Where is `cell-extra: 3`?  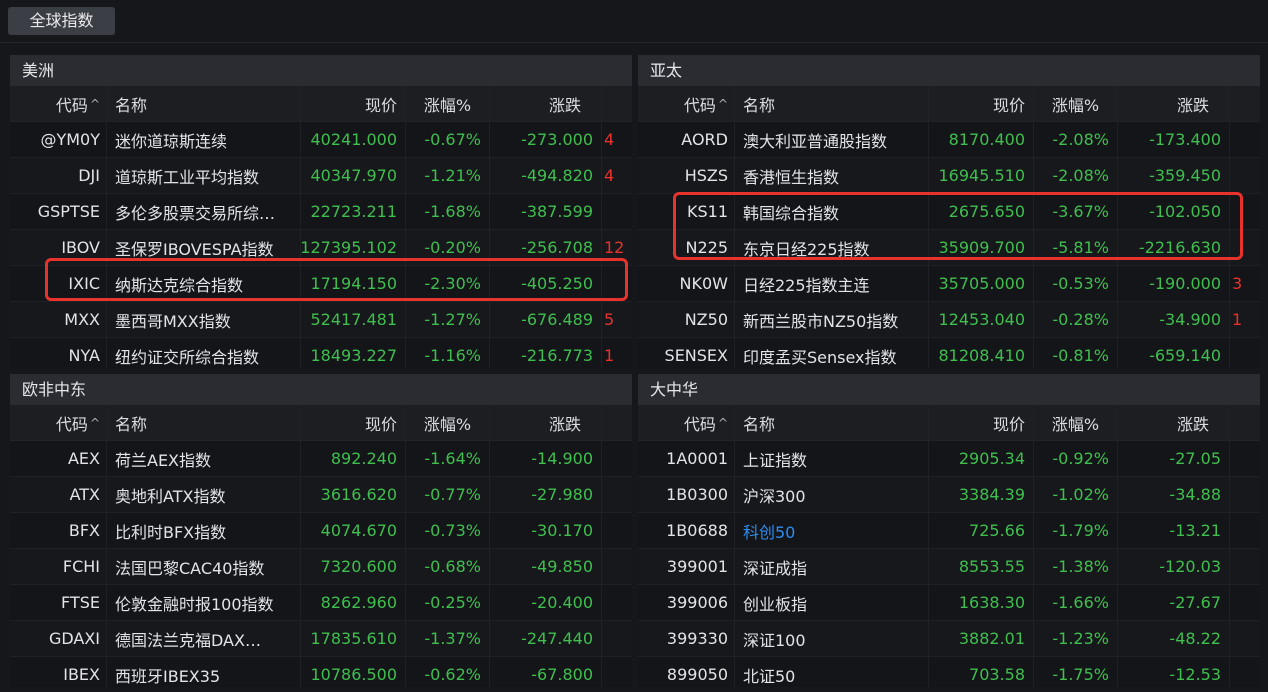
cell-extra: 3 is located at coordinates (1237, 283).